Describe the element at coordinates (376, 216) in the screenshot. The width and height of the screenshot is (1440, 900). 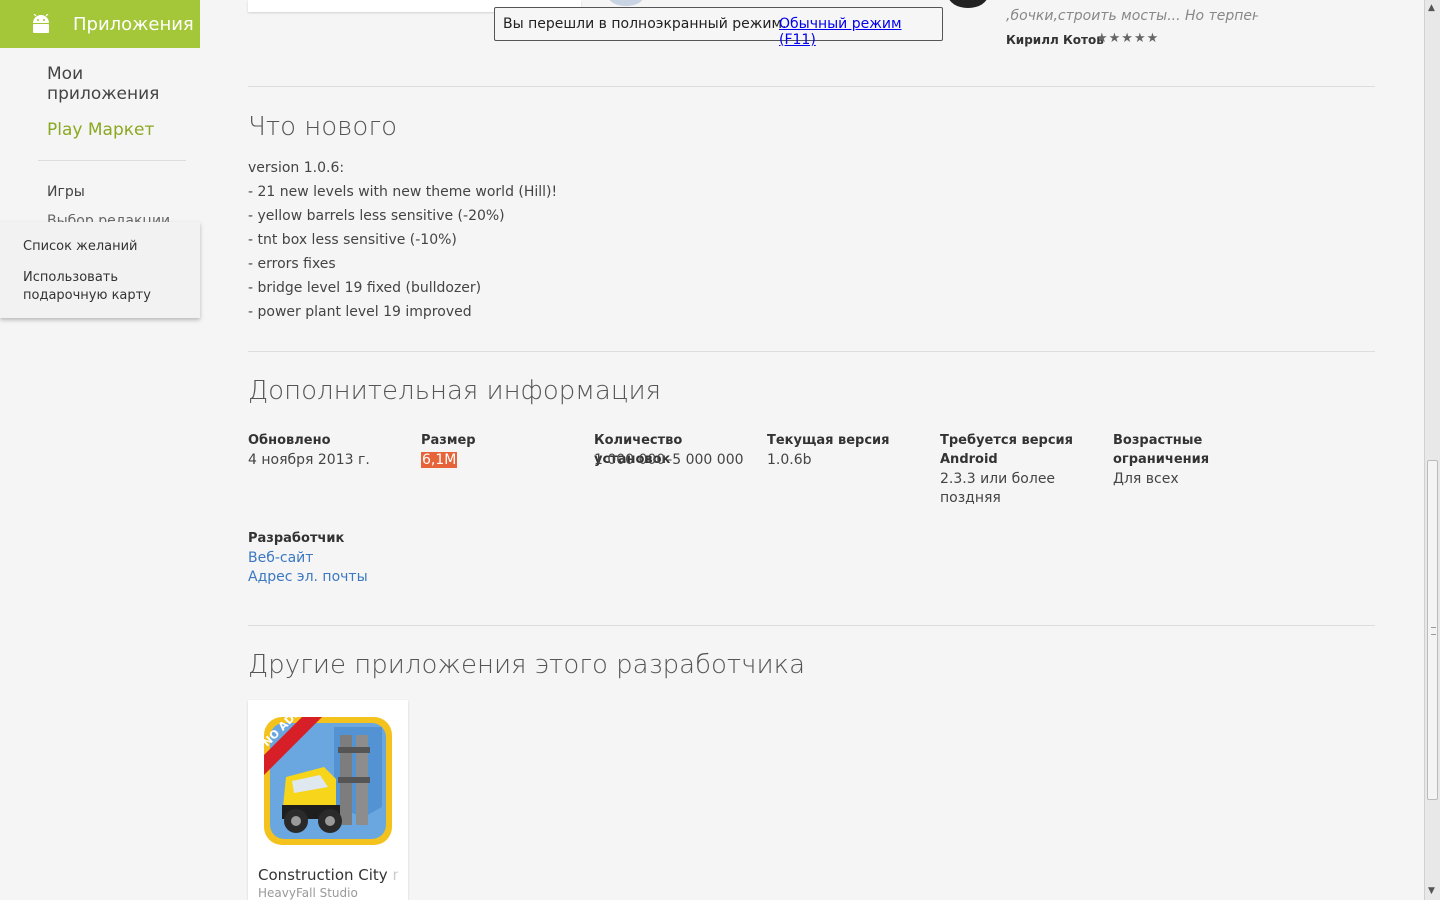
I see `whats-new-line: - yellow barrels less sensitive (-20%)` at that location.